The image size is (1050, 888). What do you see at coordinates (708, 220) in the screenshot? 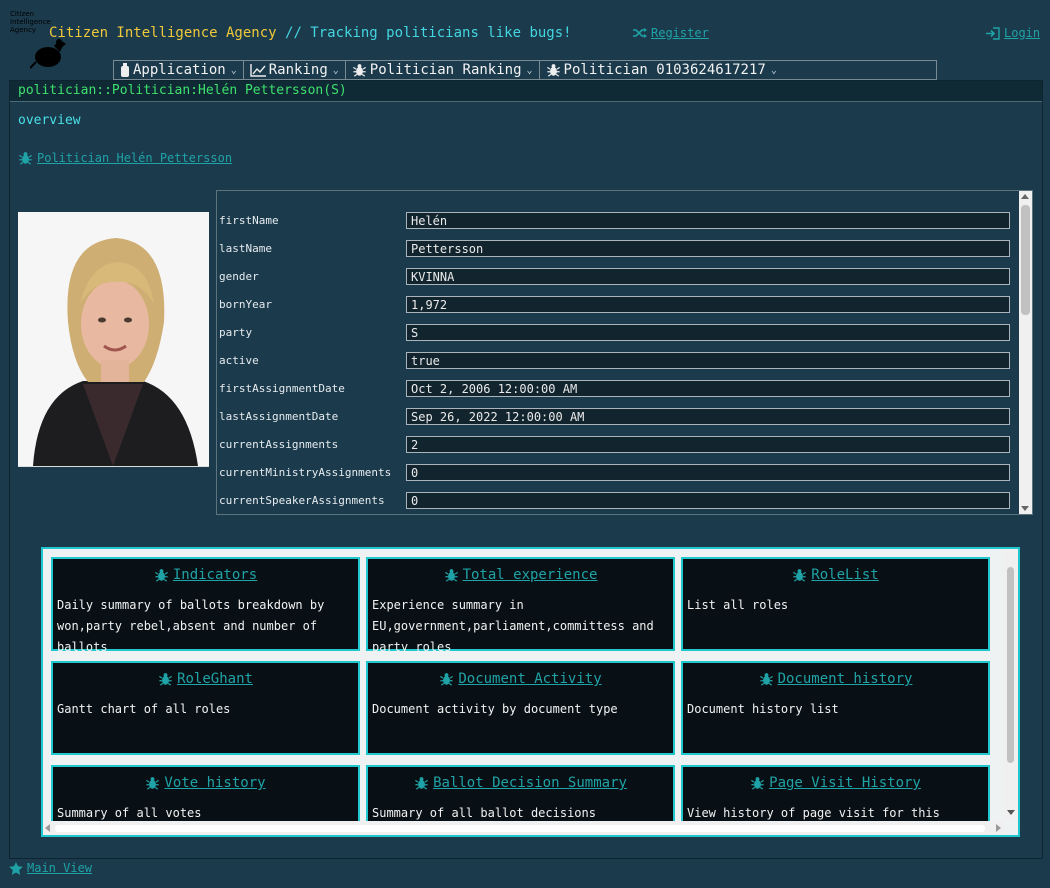
I see `field-value: Helén` at bounding box center [708, 220].